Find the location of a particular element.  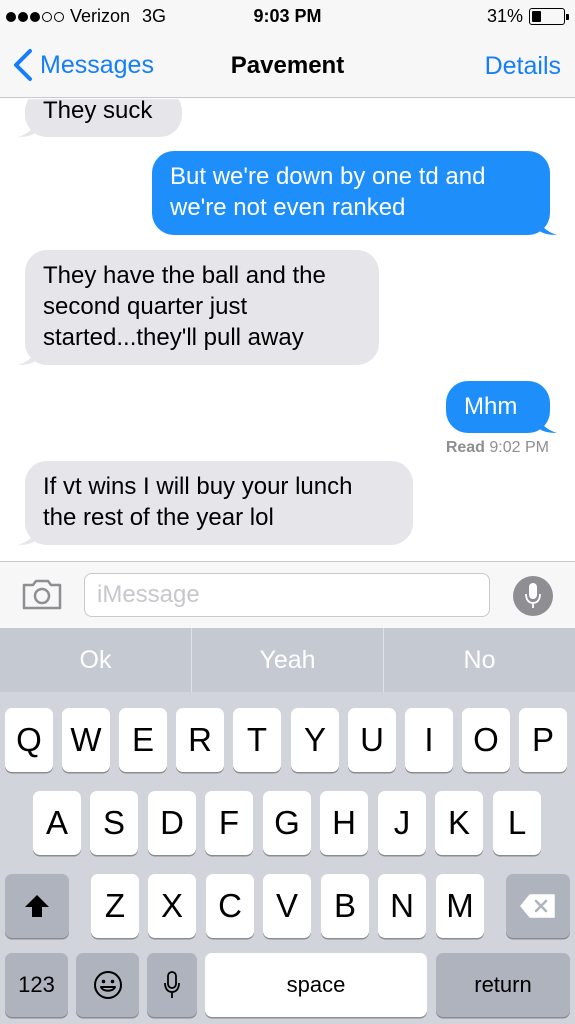

message-text: They suck is located at coordinates (98, 111).